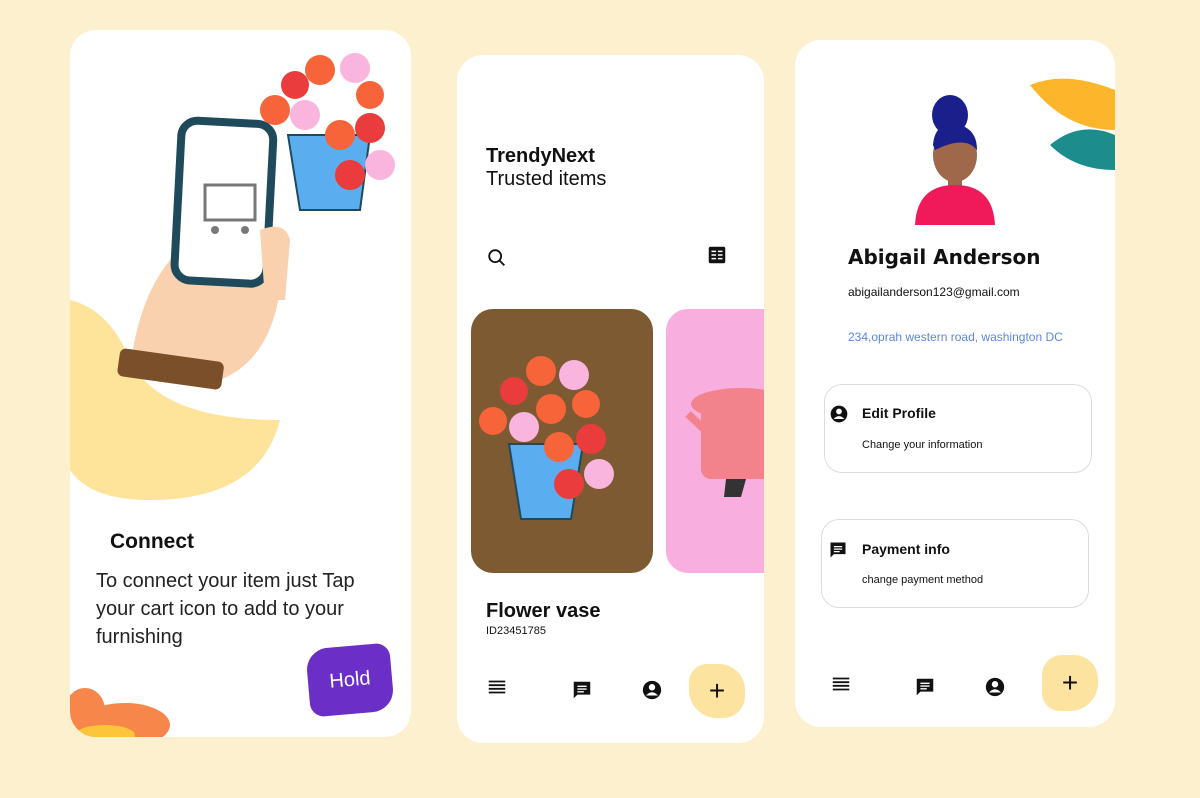 The height and width of the screenshot is (798, 1200). I want to click on brand-name: TrendyNext, so click(540, 156).